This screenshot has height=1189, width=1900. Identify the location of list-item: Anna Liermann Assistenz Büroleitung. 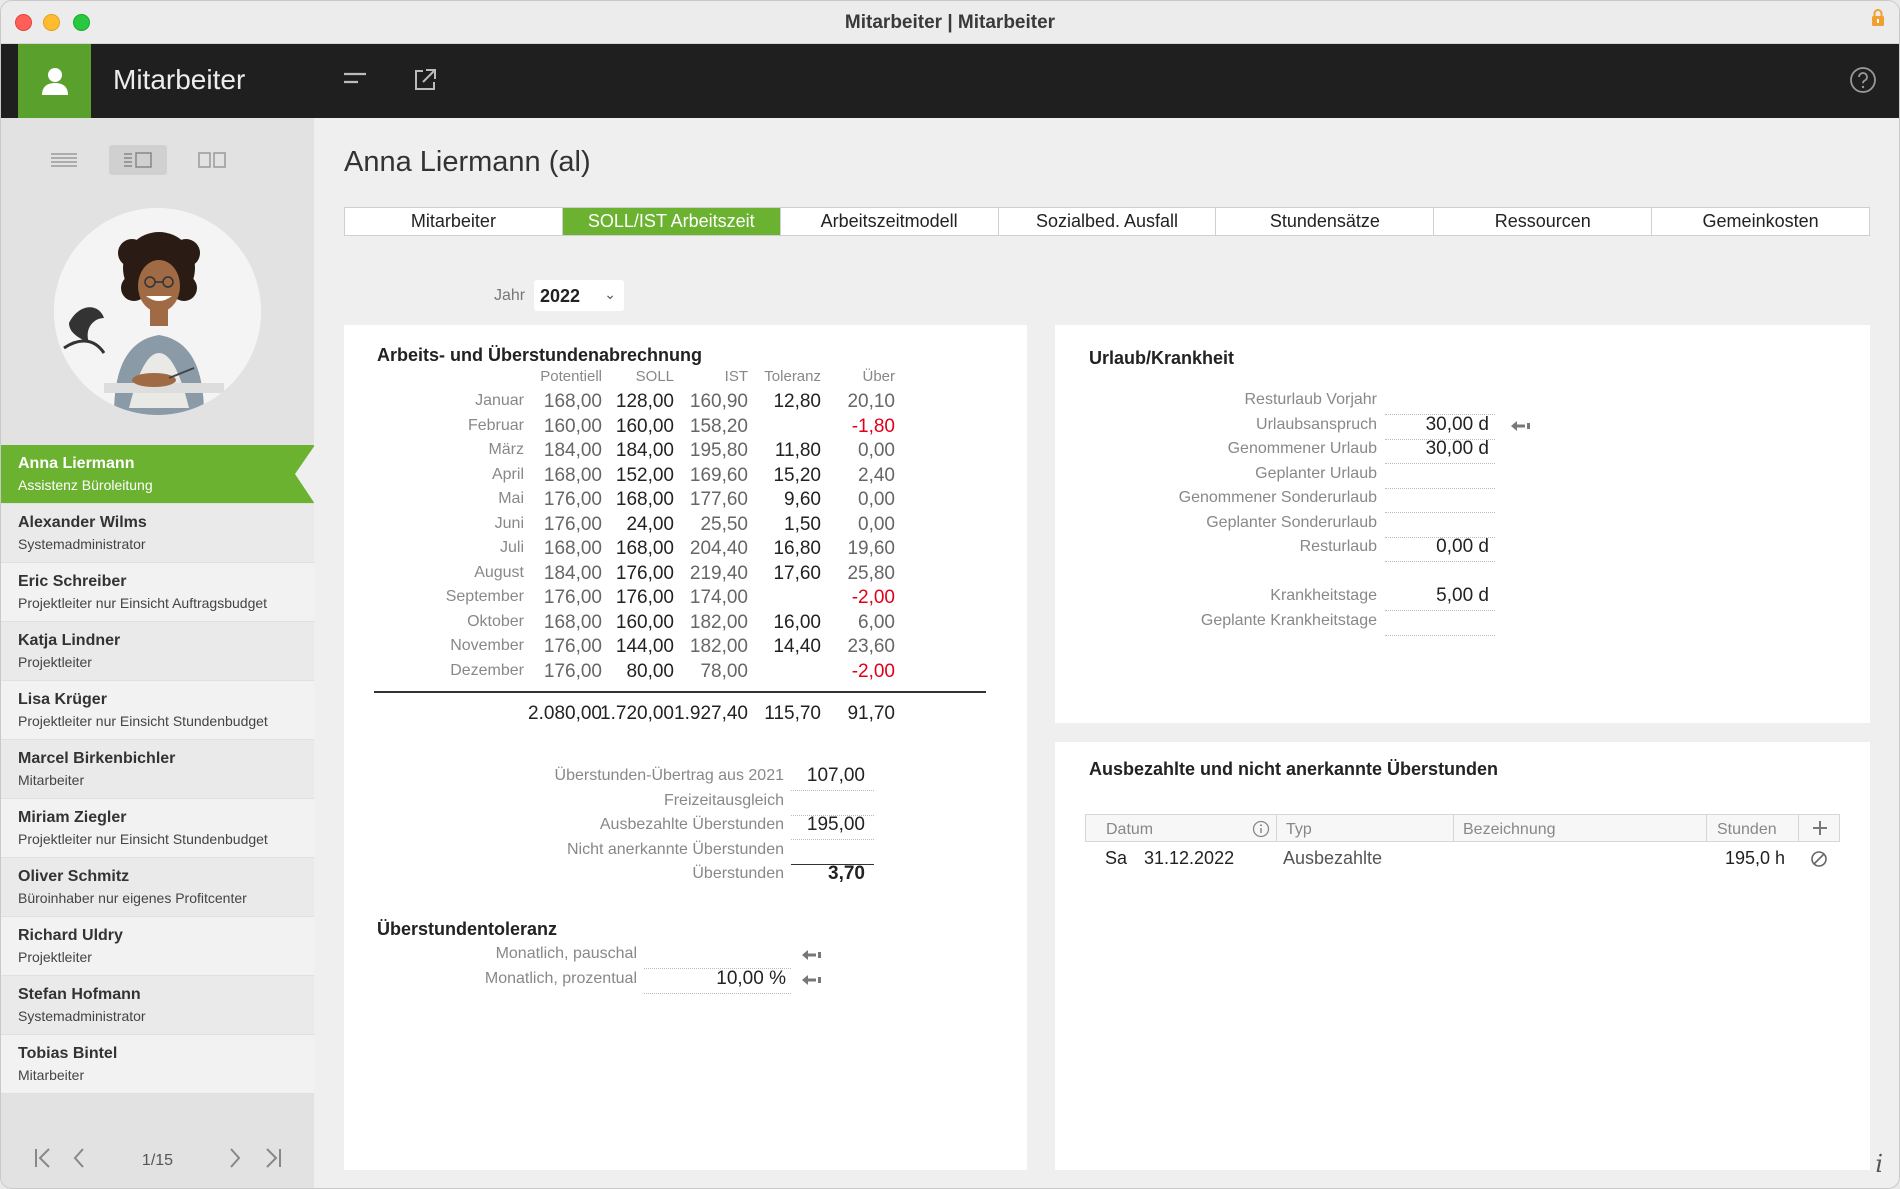
(158, 474).